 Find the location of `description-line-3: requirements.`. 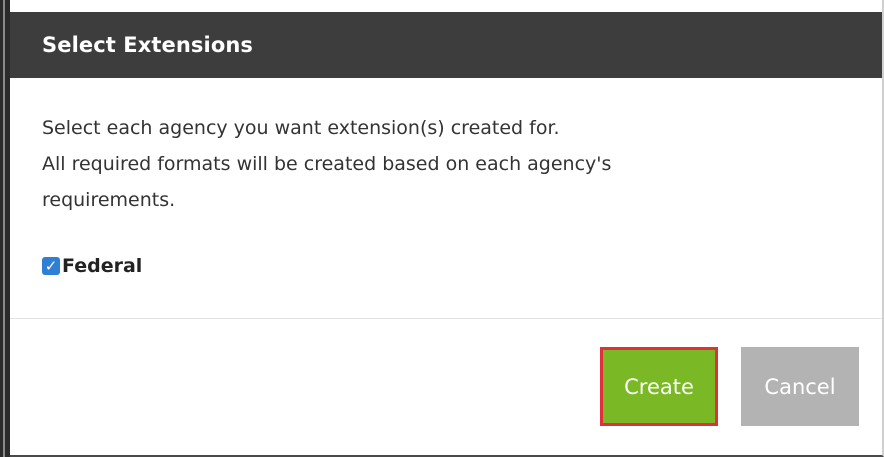

description-line-3: requirements. is located at coordinates (109, 200).